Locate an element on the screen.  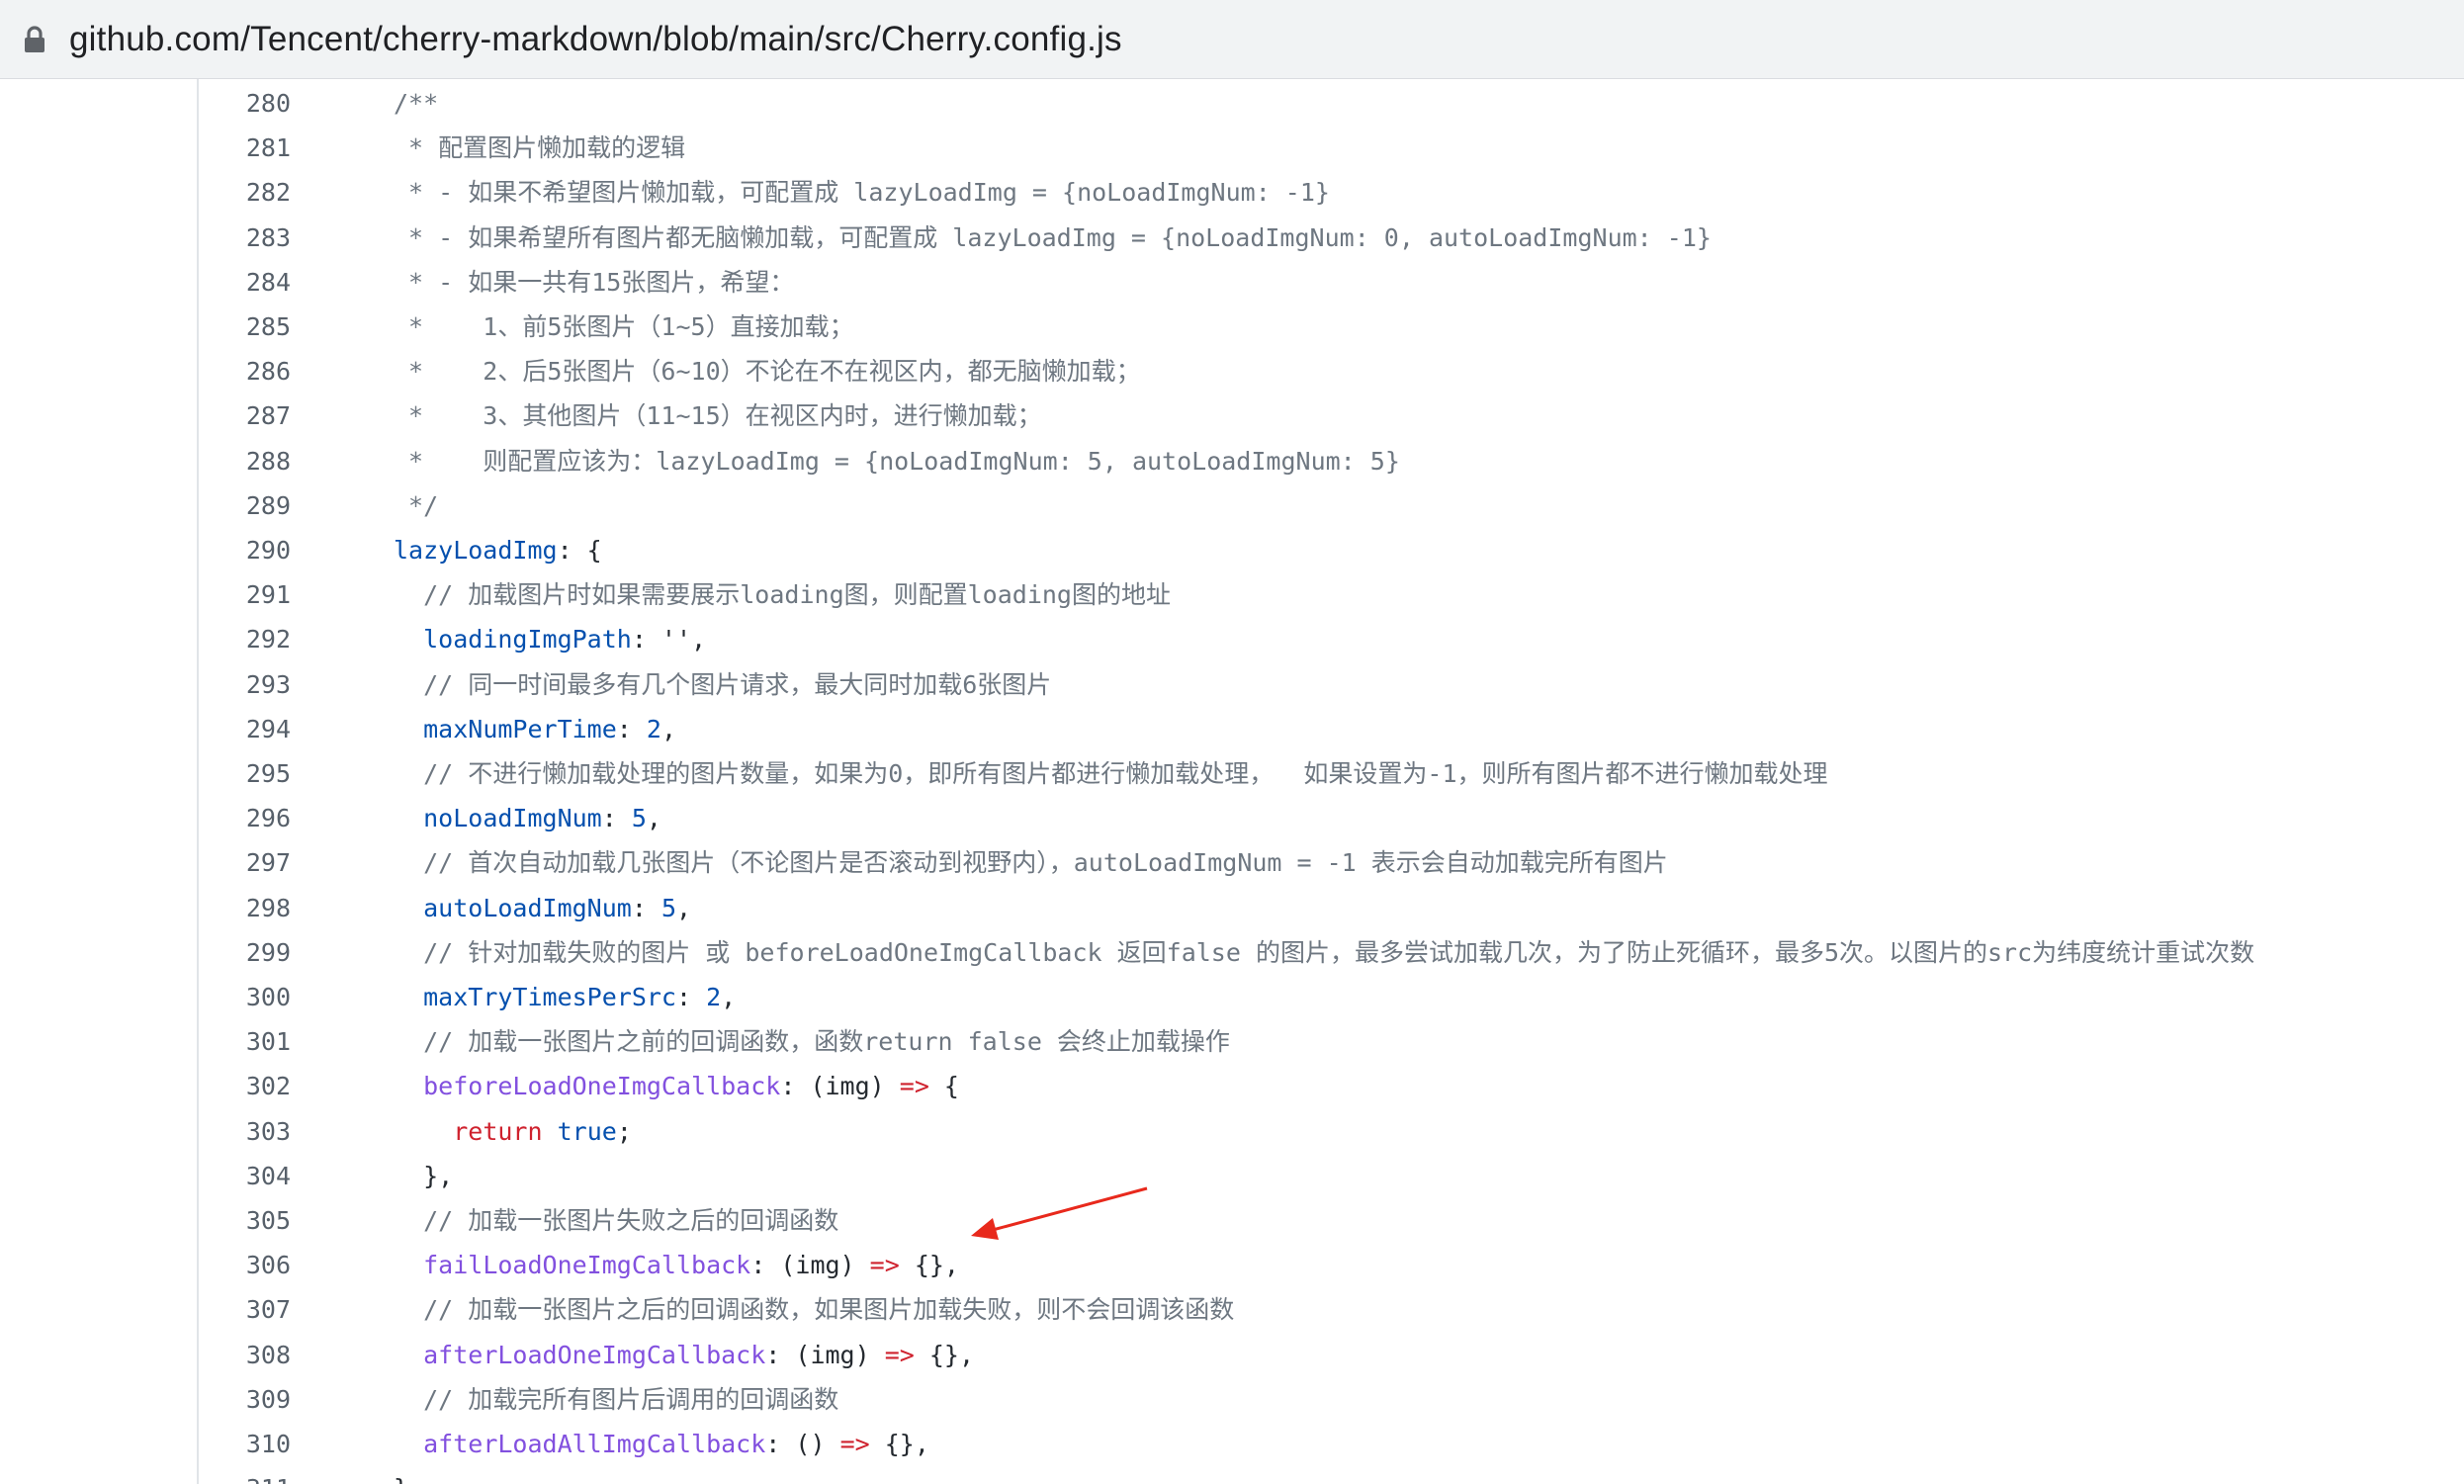
code-line: 292 loadingImgPath: '', is located at coordinates (1232, 639).